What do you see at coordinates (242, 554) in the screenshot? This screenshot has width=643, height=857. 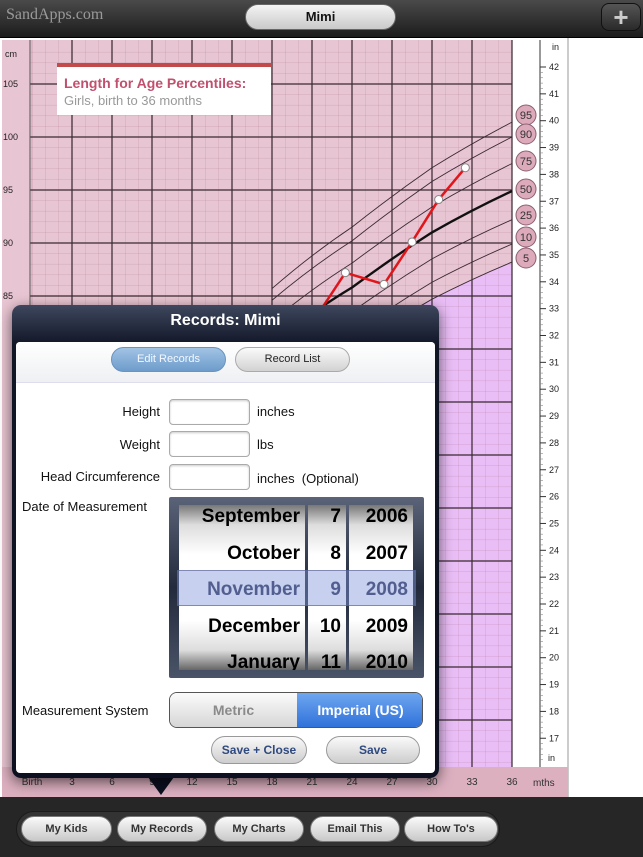 I see `picker-month: October` at bounding box center [242, 554].